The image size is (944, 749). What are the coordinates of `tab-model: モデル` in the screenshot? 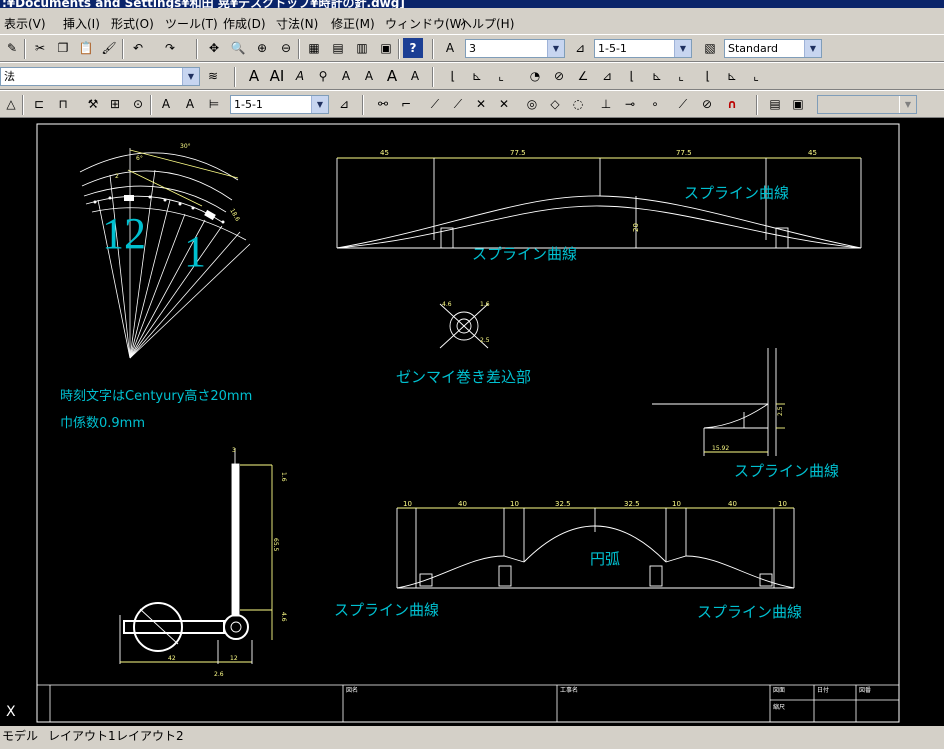 It's located at (20, 735).